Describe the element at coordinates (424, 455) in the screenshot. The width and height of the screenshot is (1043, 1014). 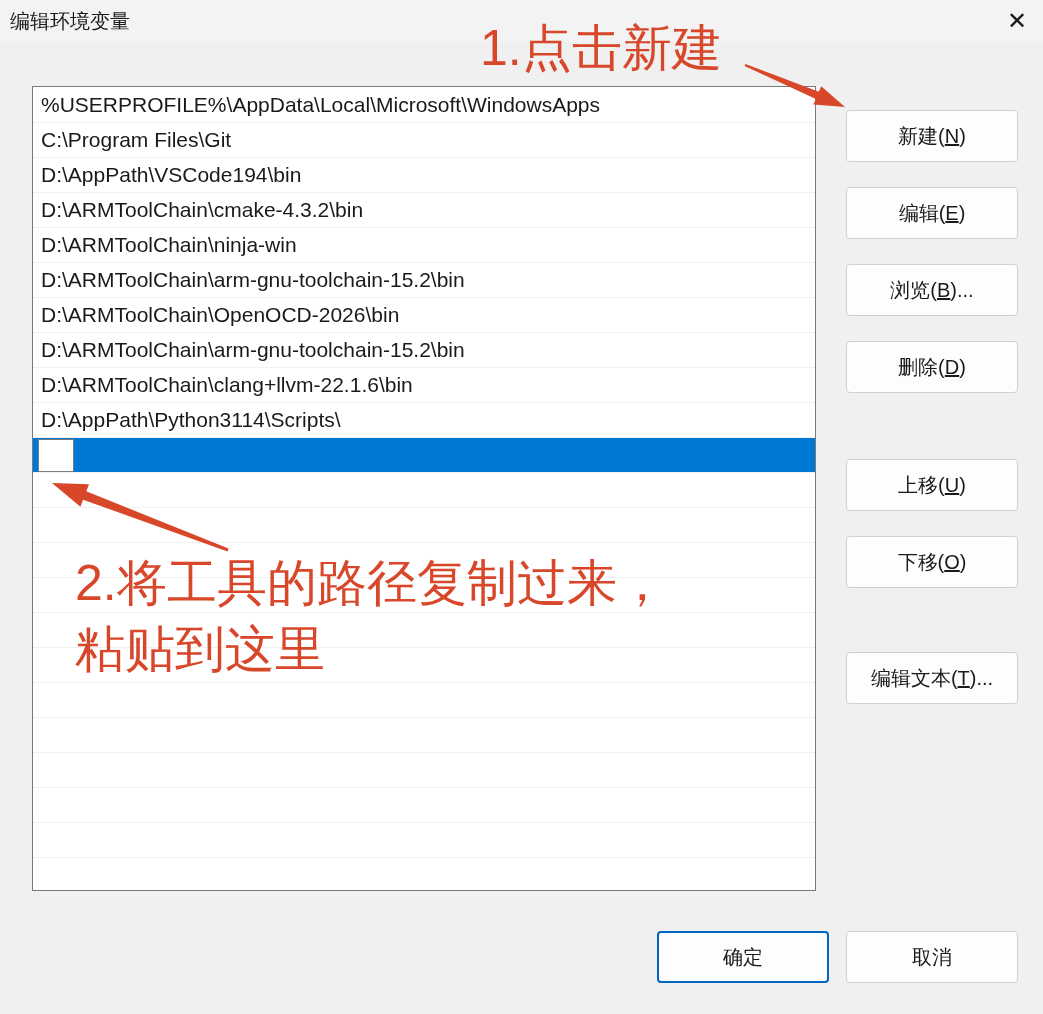
I see `list-row` at that location.